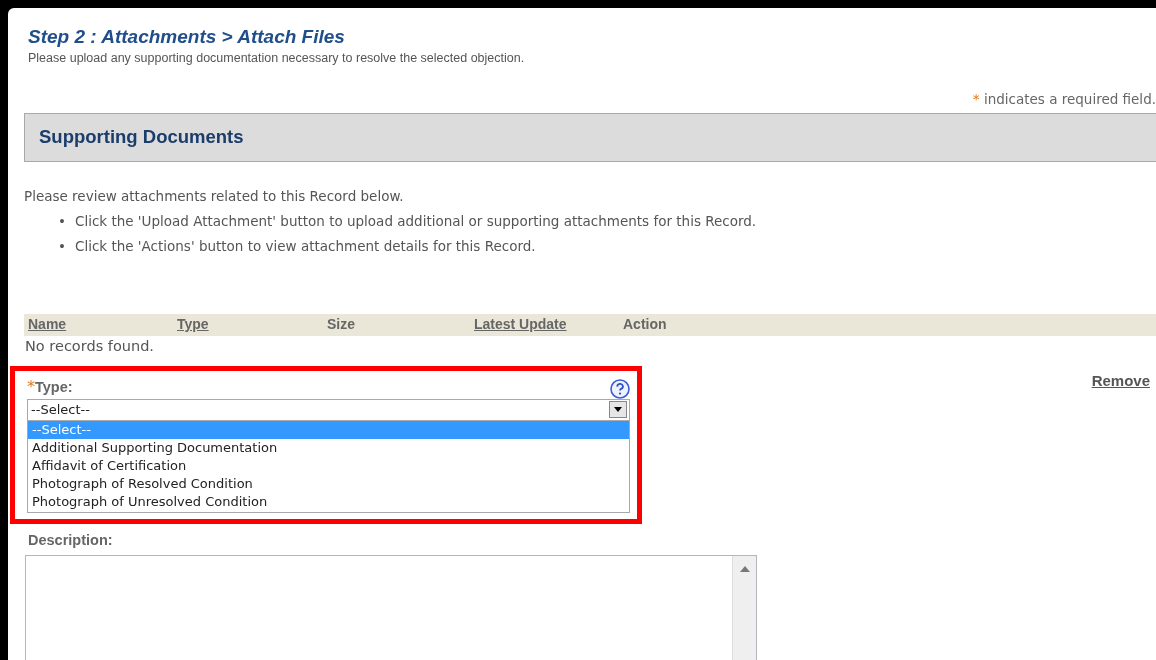  Describe the element at coordinates (276, 58) in the screenshot. I see `page-subtitle: Please upload any supporting documentation necessary to resolve the selected objection.` at that location.